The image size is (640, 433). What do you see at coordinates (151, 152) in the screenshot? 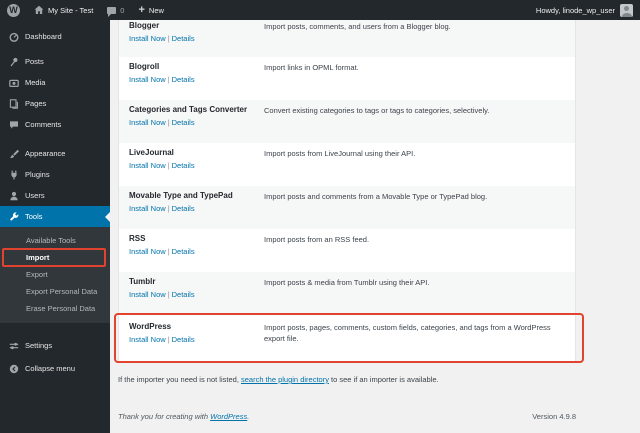
I see `importer-name: LiveJournal` at bounding box center [151, 152].